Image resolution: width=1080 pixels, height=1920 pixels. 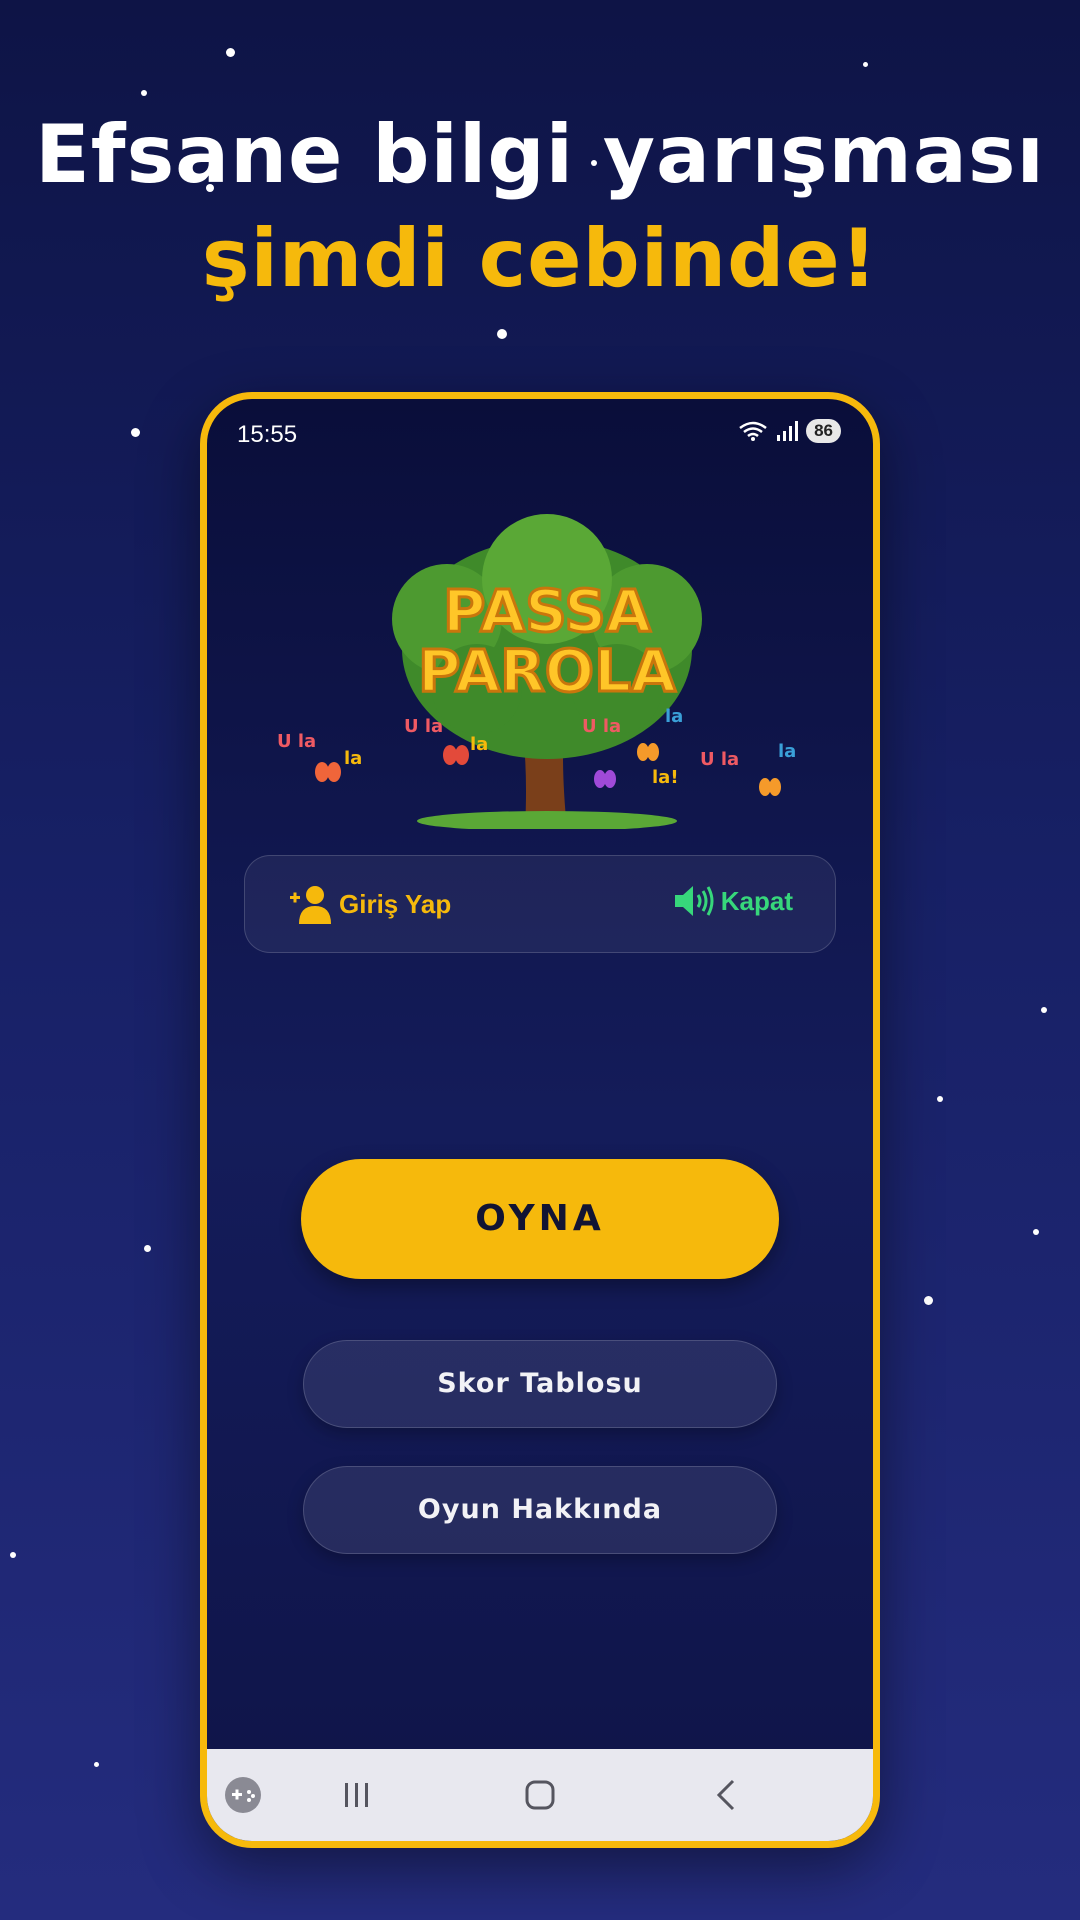 What do you see at coordinates (540, 154) in the screenshot?
I see `headline-line-1: Efsane bilgi yarışması` at bounding box center [540, 154].